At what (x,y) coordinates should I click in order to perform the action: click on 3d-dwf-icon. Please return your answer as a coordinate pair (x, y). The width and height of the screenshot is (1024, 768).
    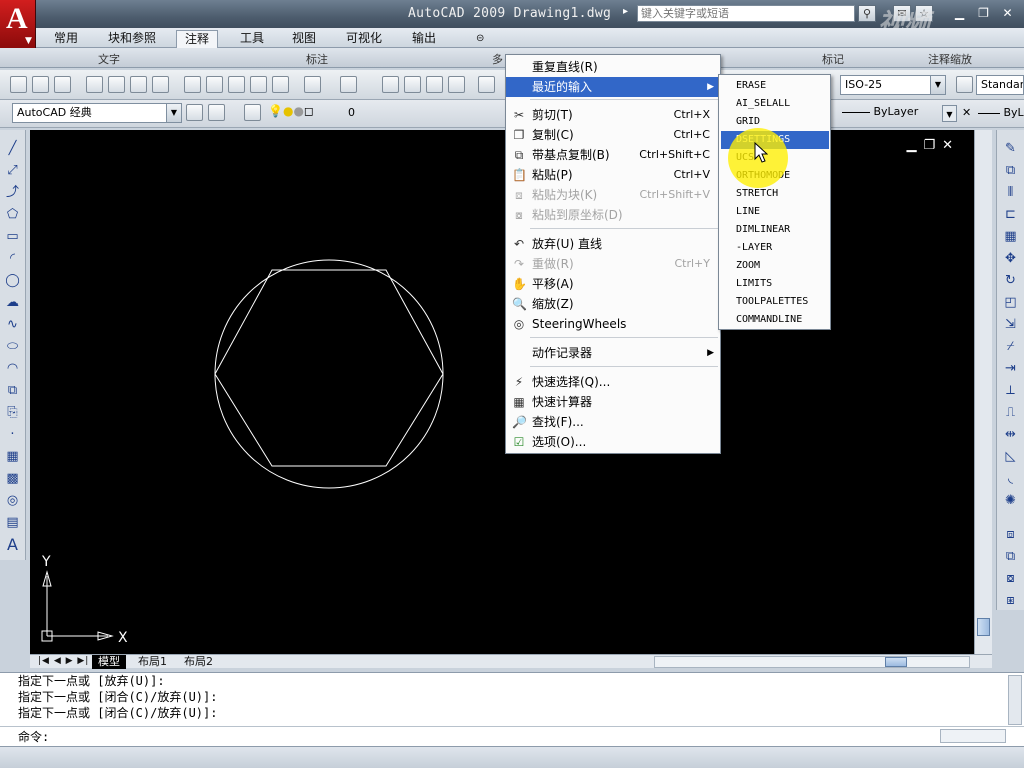
    Looking at the image, I should click on (160, 84).